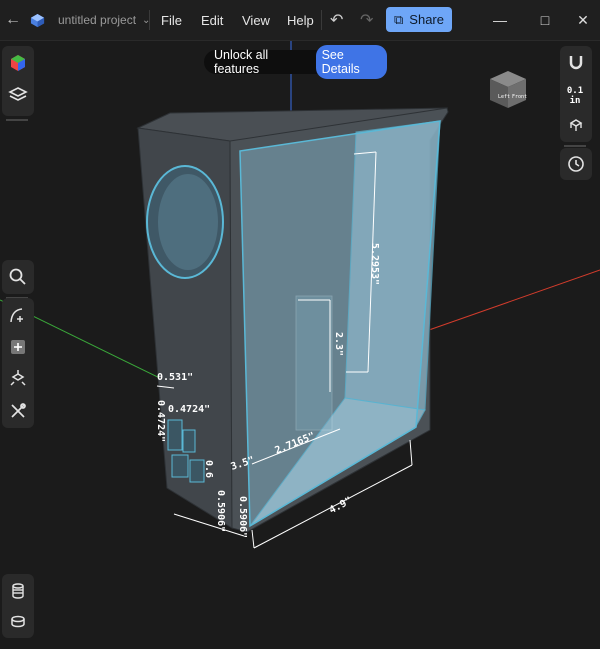 The height and width of the screenshot is (649, 600). I want to click on dim-label-depth-small: 0.531", so click(175, 377).